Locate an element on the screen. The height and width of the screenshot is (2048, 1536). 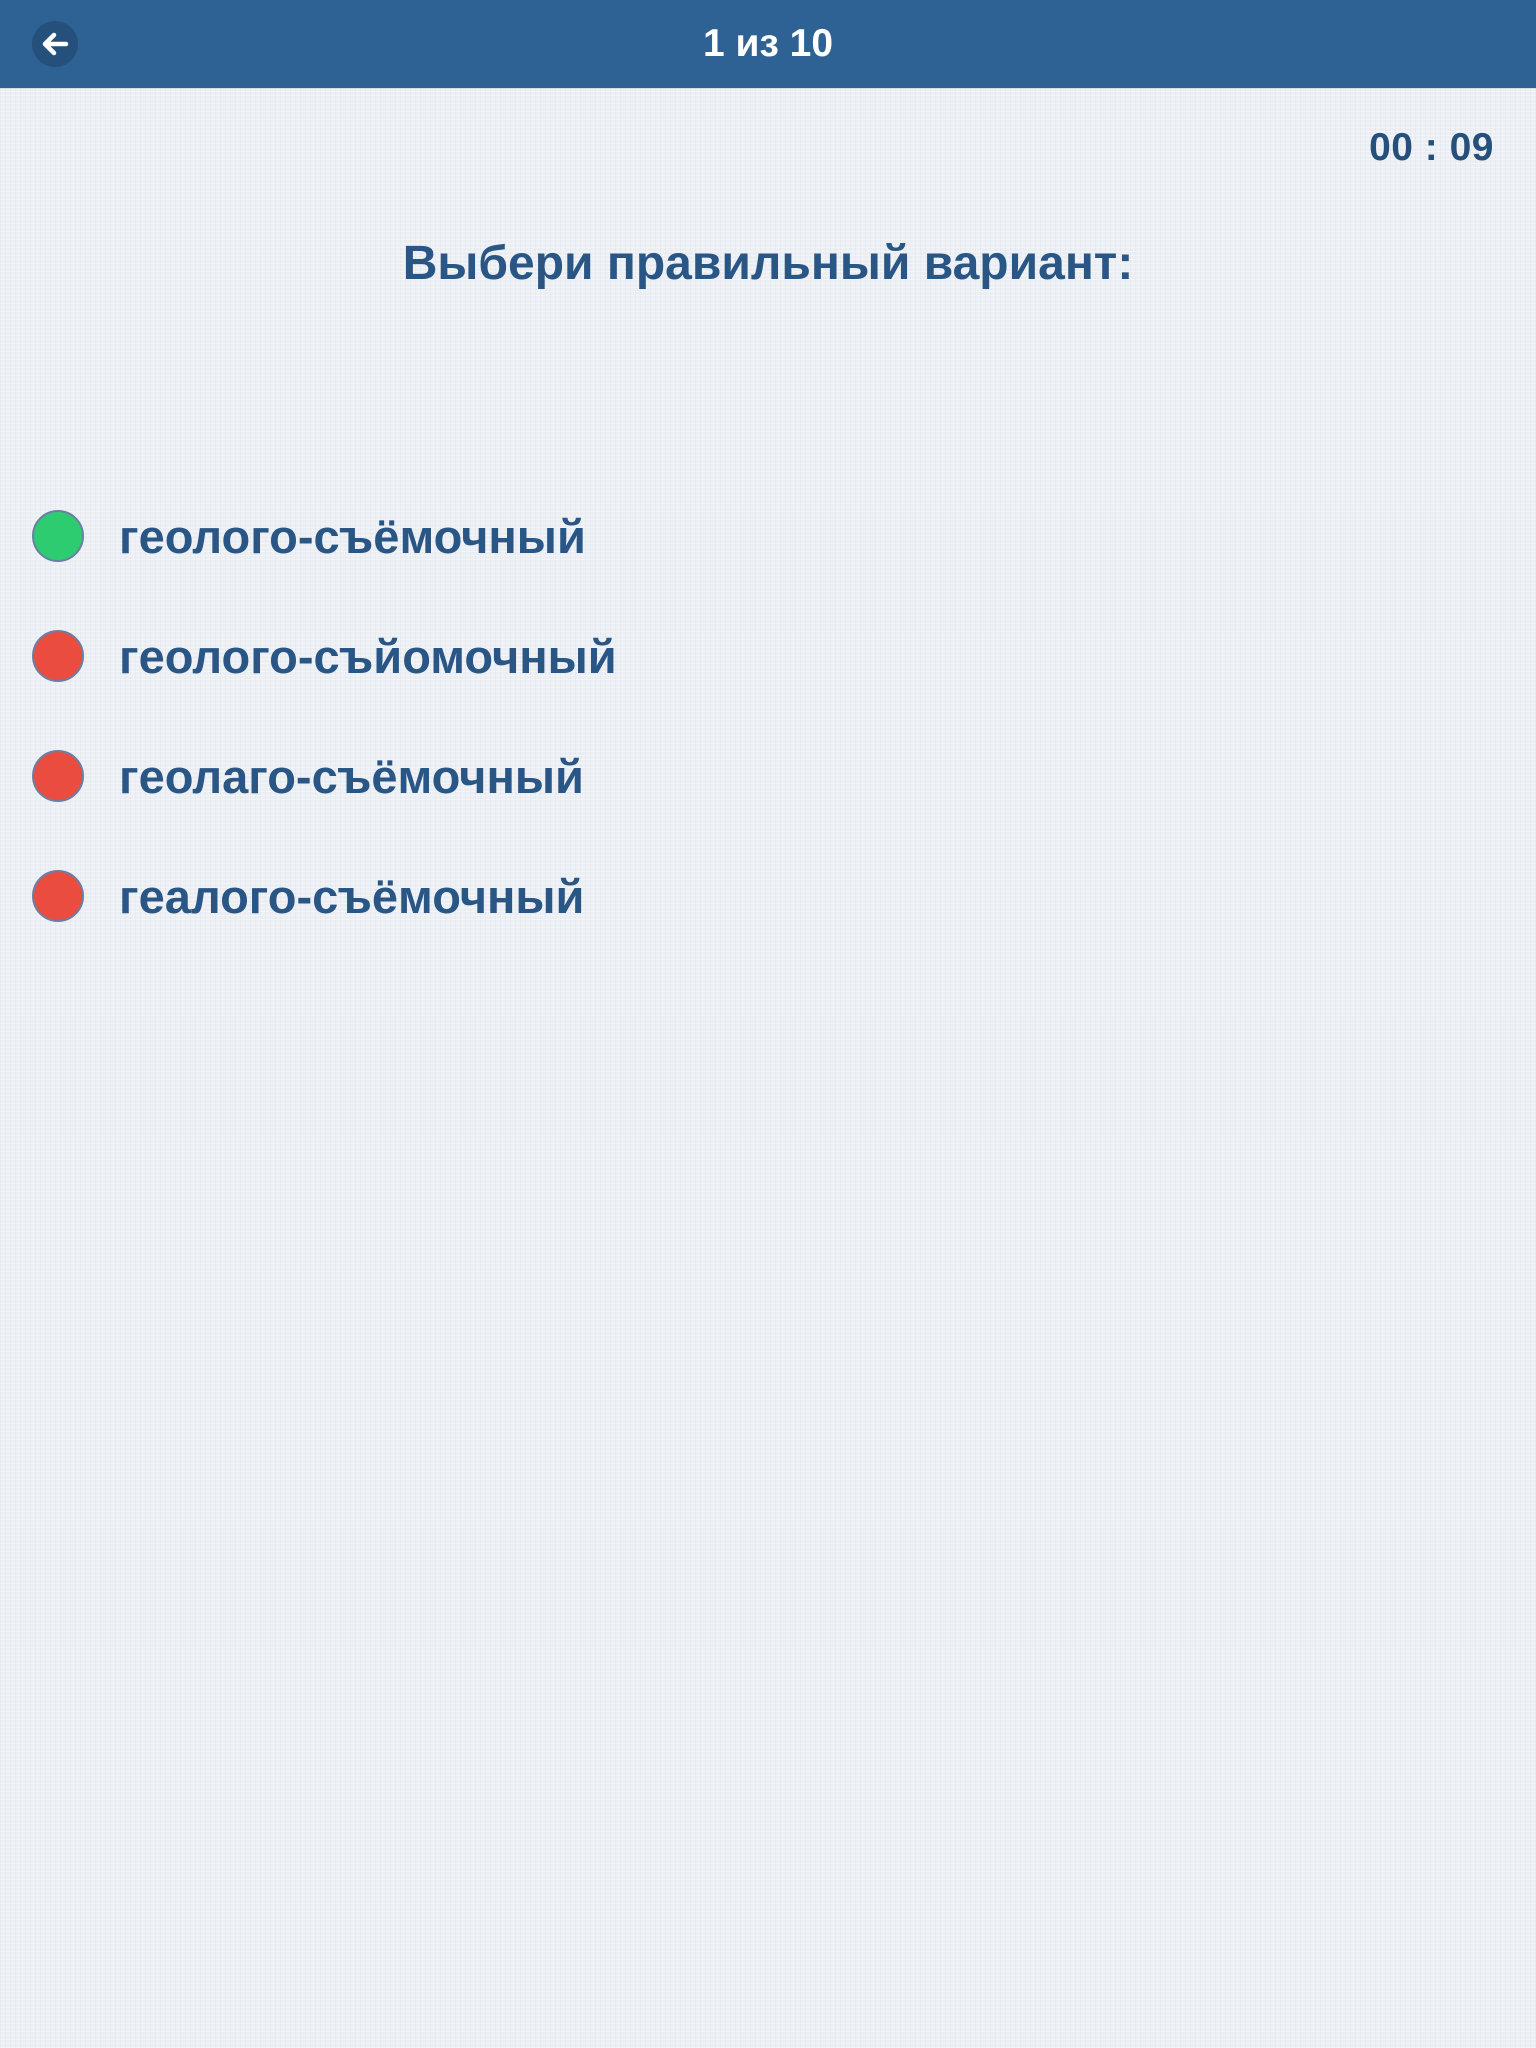
answer-option-label: геолаго-съёмочный is located at coordinates (351, 776).